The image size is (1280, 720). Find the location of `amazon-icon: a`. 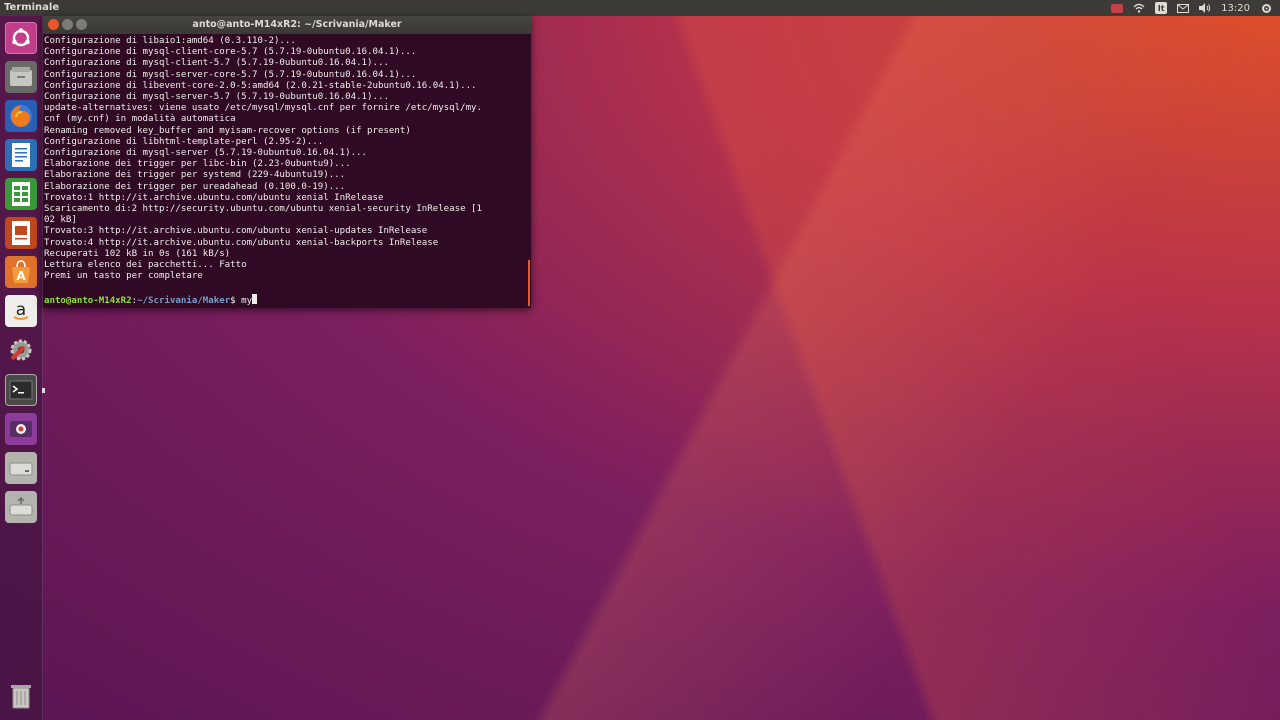

amazon-icon: a is located at coordinates (21, 311).